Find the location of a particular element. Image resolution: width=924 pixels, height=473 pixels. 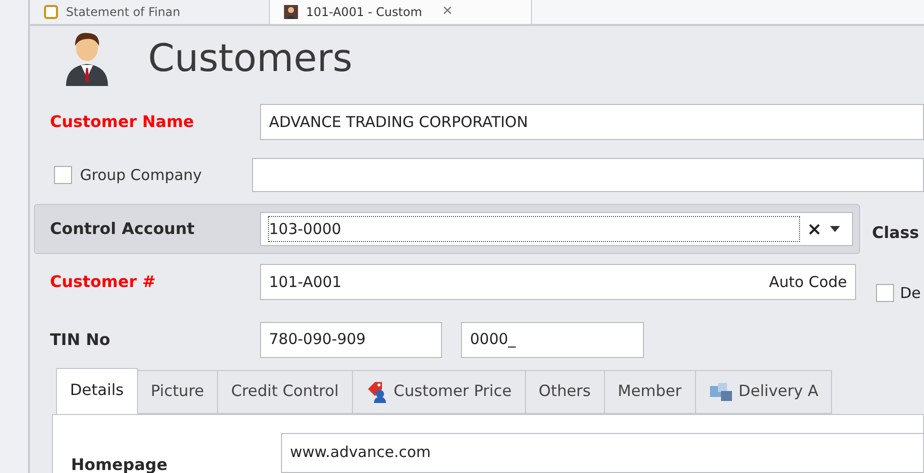

page-title: Customers is located at coordinates (250, 58).